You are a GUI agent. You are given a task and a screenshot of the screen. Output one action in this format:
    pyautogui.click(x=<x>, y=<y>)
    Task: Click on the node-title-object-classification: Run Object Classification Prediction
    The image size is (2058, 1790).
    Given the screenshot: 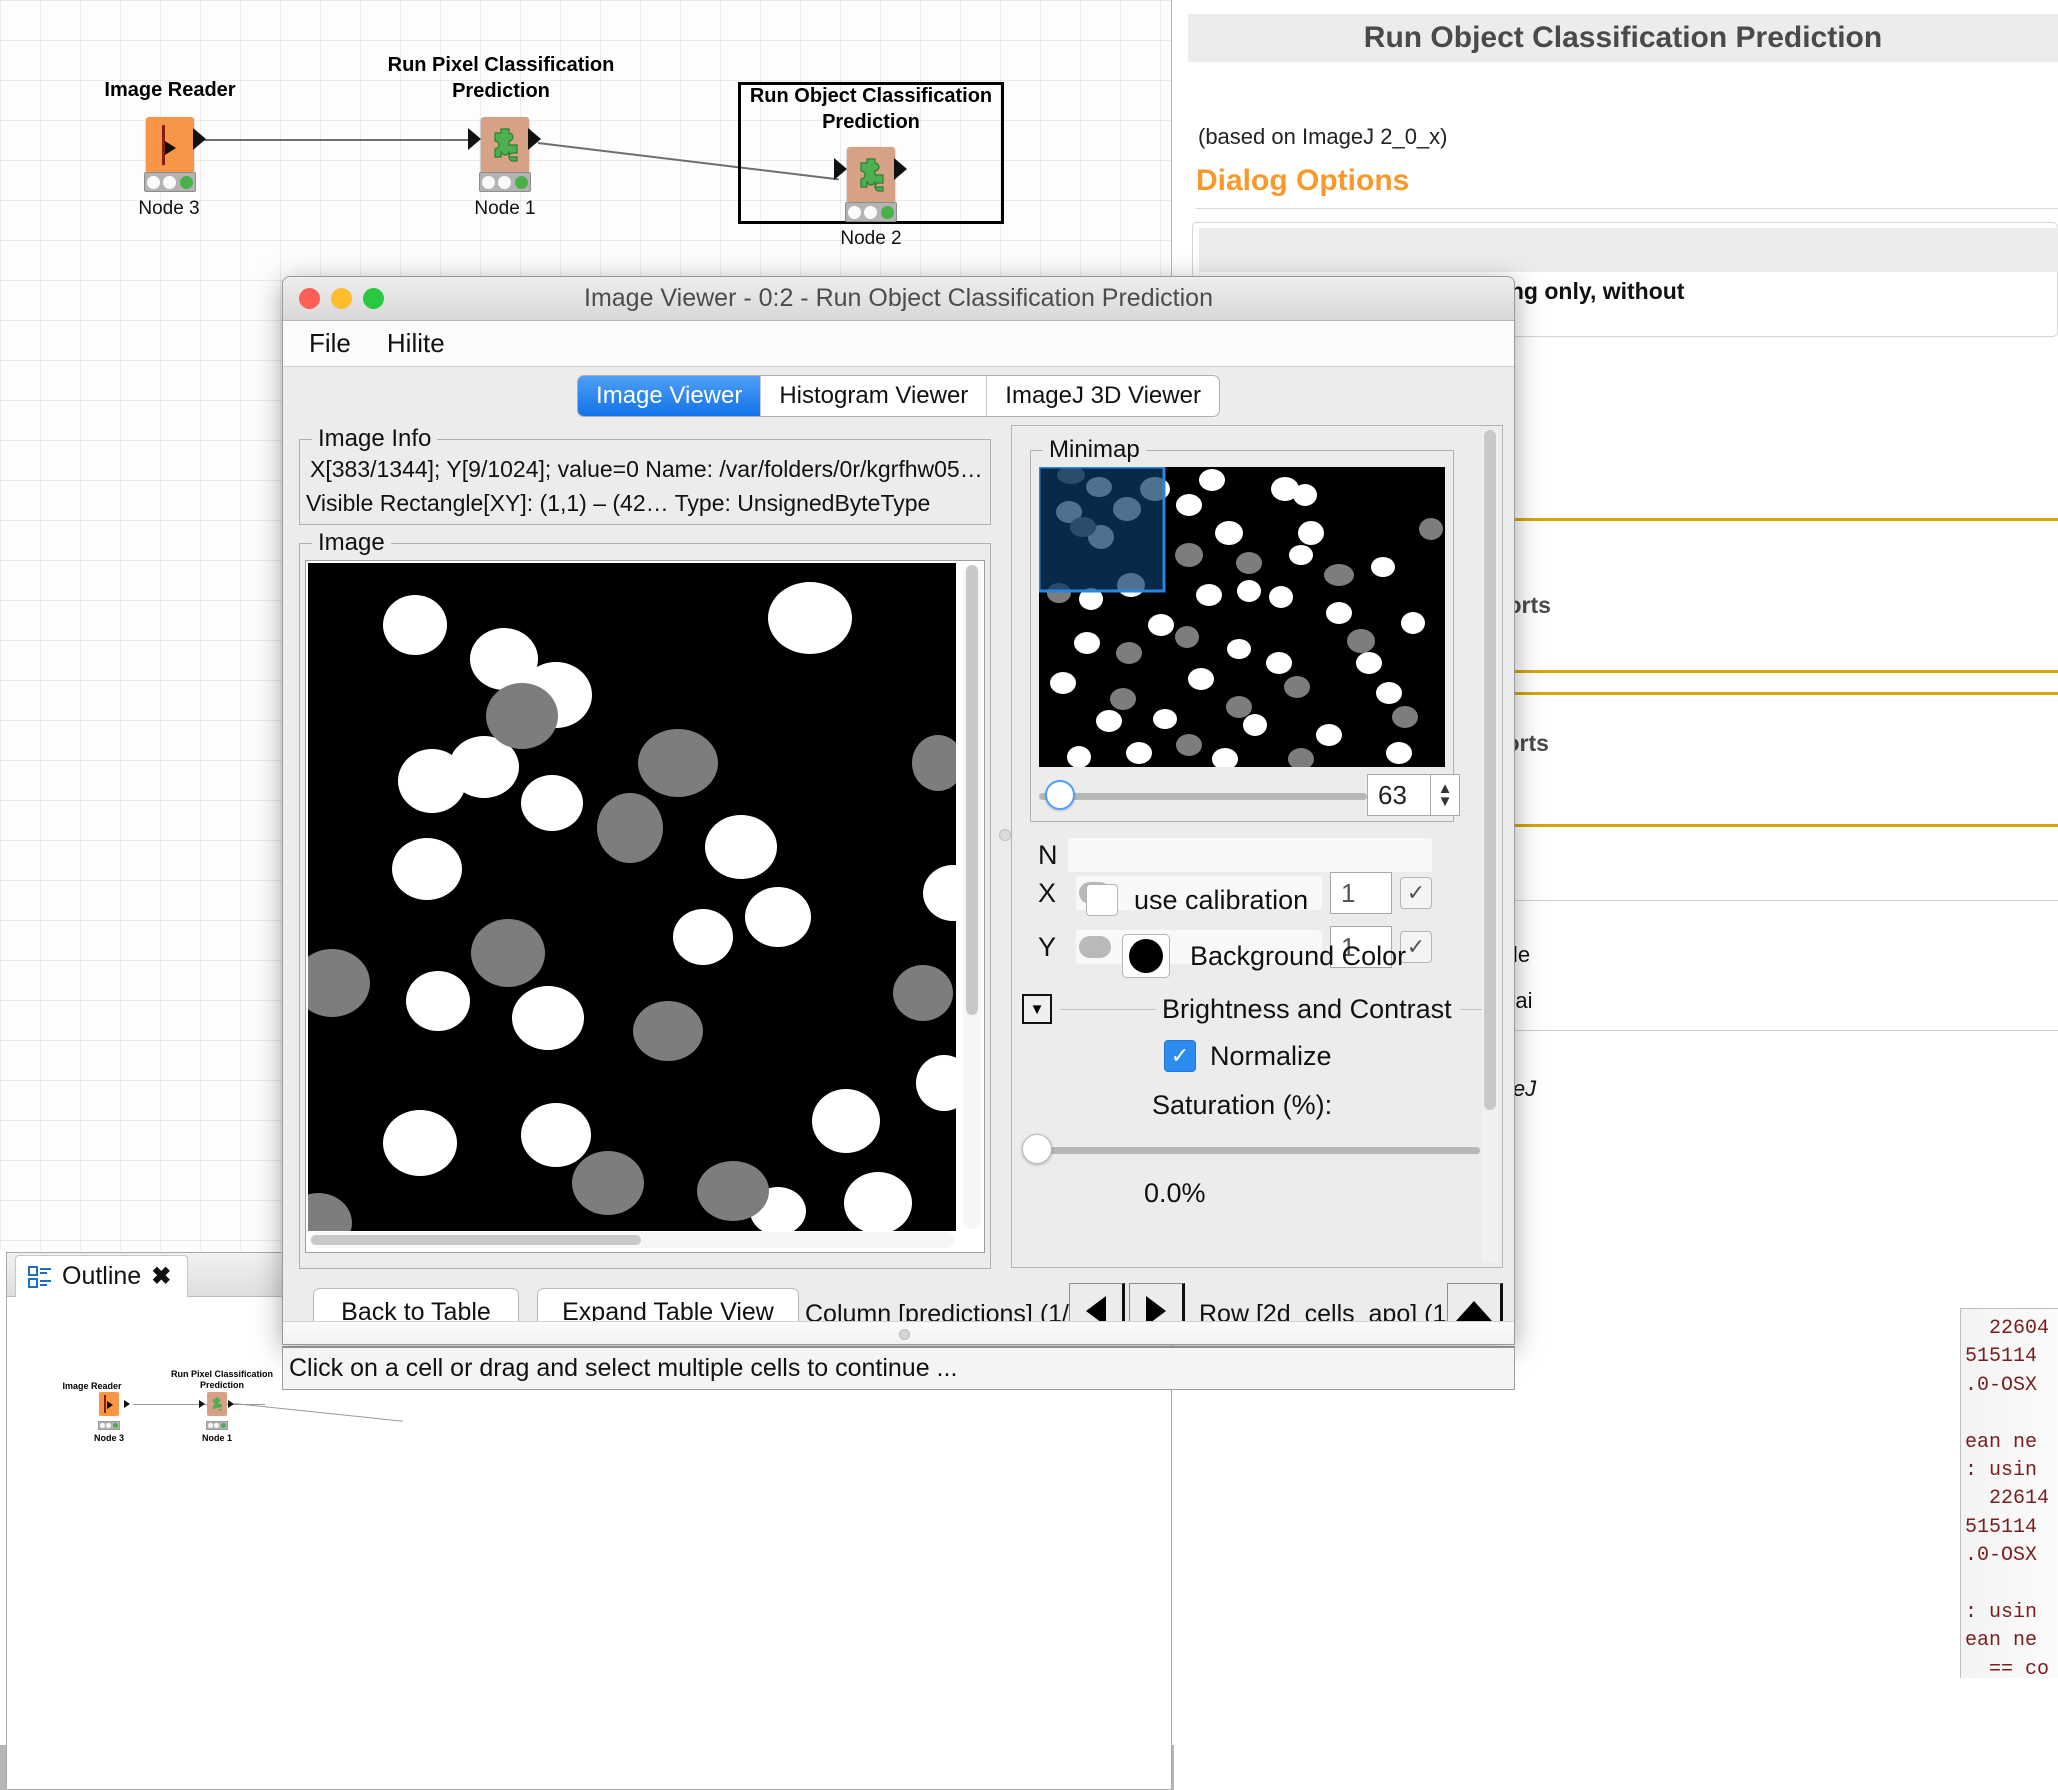 What is the action you would take?
    pyautogui.click(x=871, y=109)
    